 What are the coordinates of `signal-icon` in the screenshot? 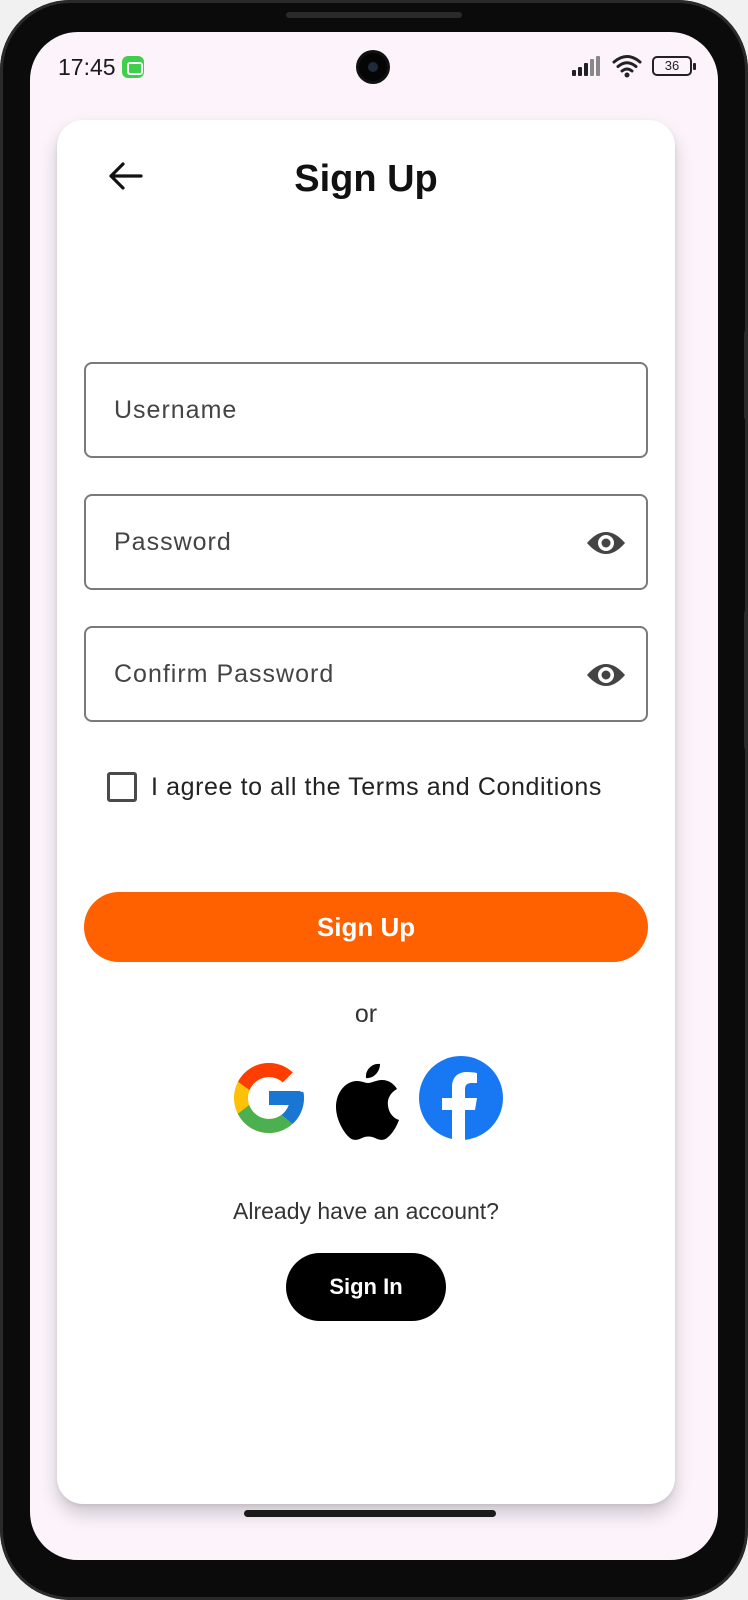 It's located at (586, 66).